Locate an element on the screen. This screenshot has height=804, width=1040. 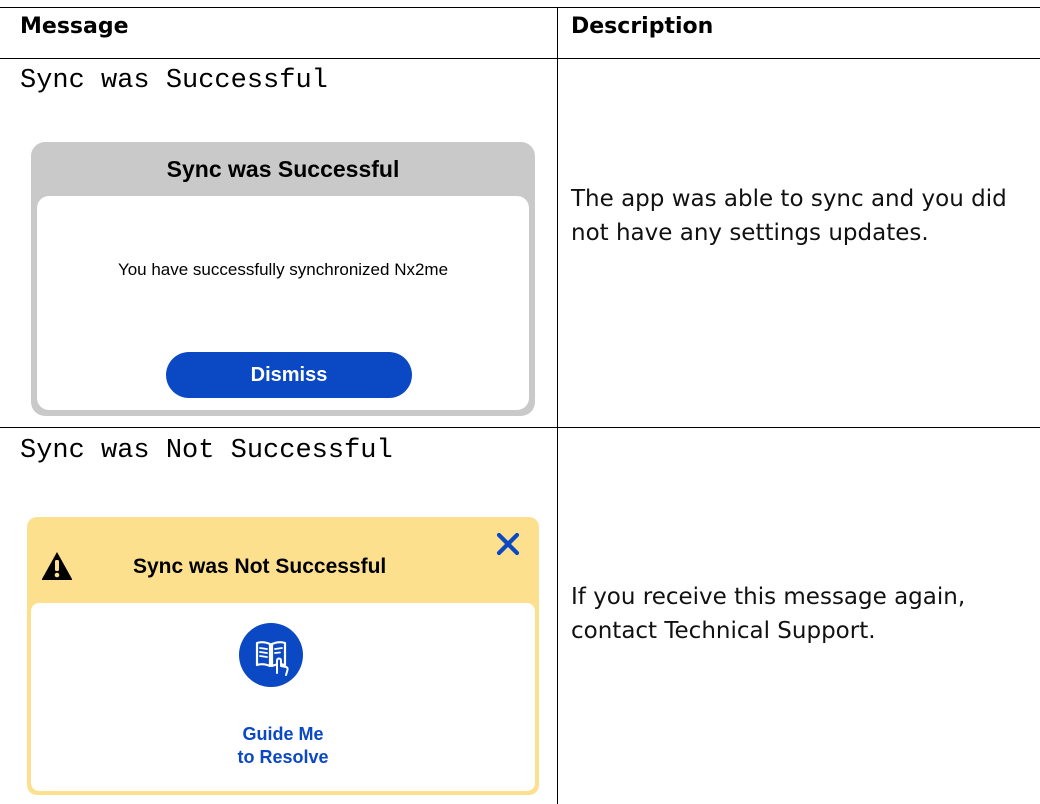
dialog-title: Sync was Not Successful is located at coordinates (260, 566).